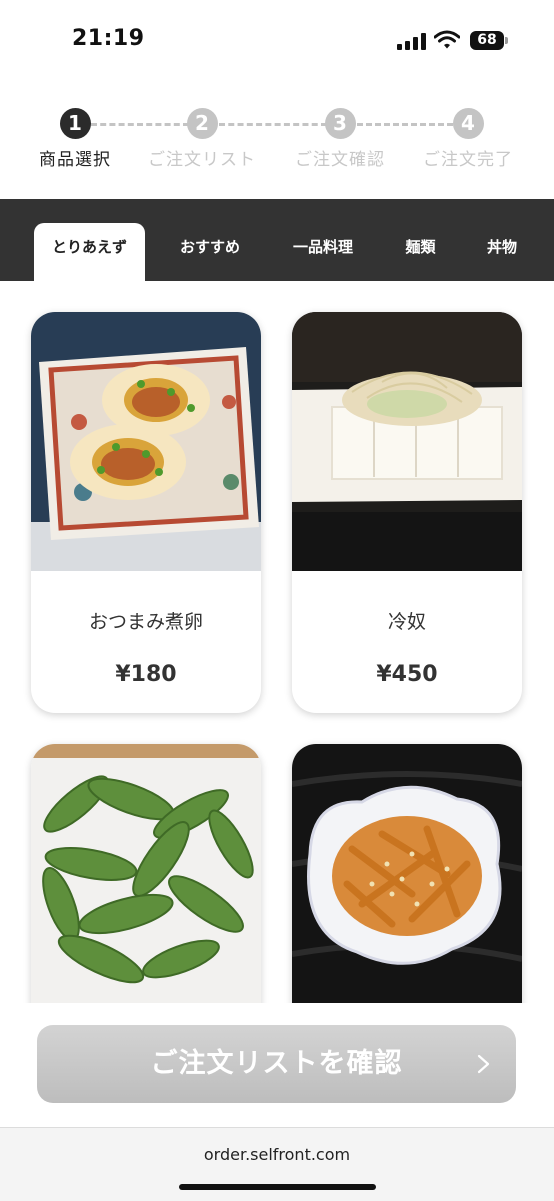 This screenshot has width=554, height=1201. I want to click on step-label: ご注文リスト, so click(202, 160).